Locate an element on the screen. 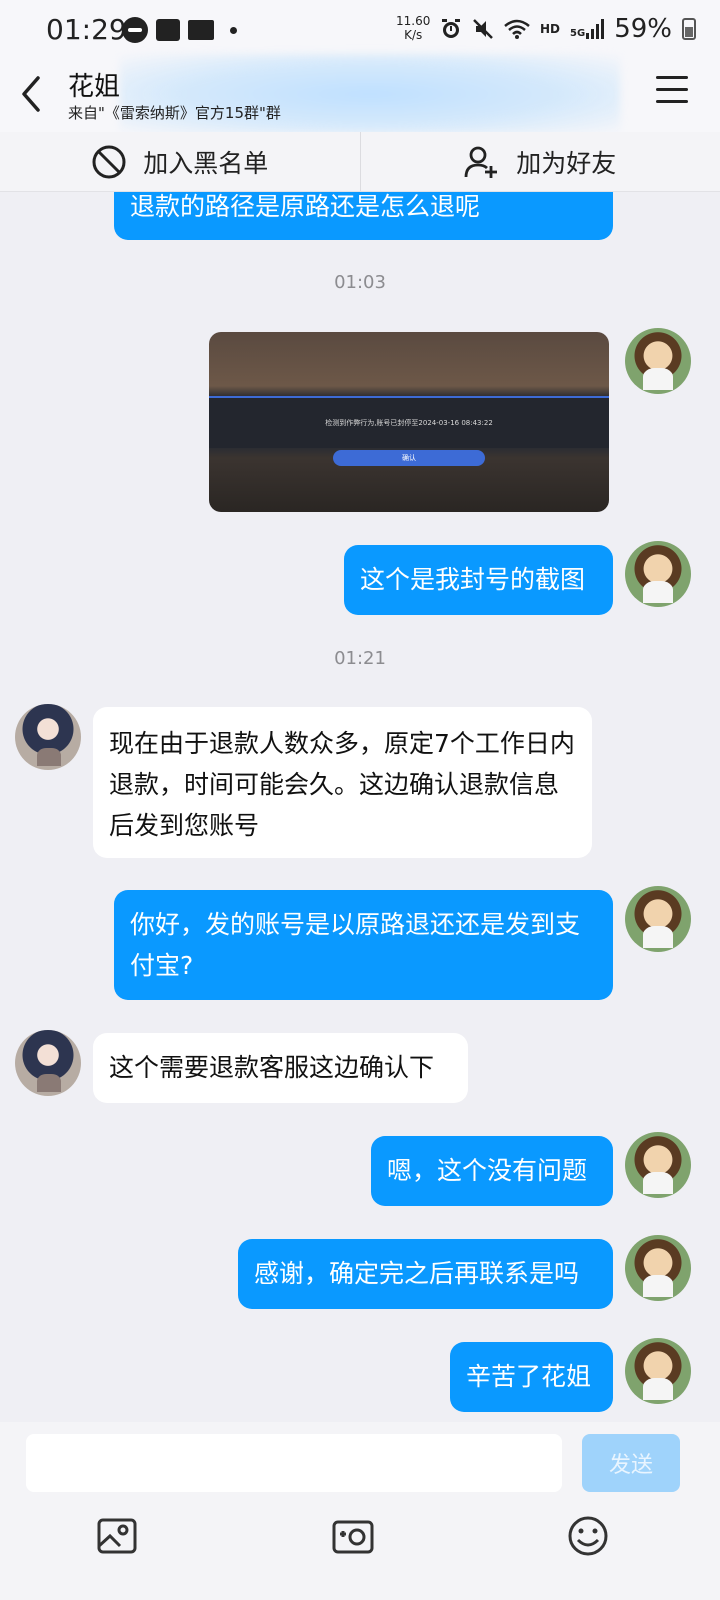 This screenshot has width=720, height=1600. network-speed-unit: K/s is located at coordinates (413, 35).